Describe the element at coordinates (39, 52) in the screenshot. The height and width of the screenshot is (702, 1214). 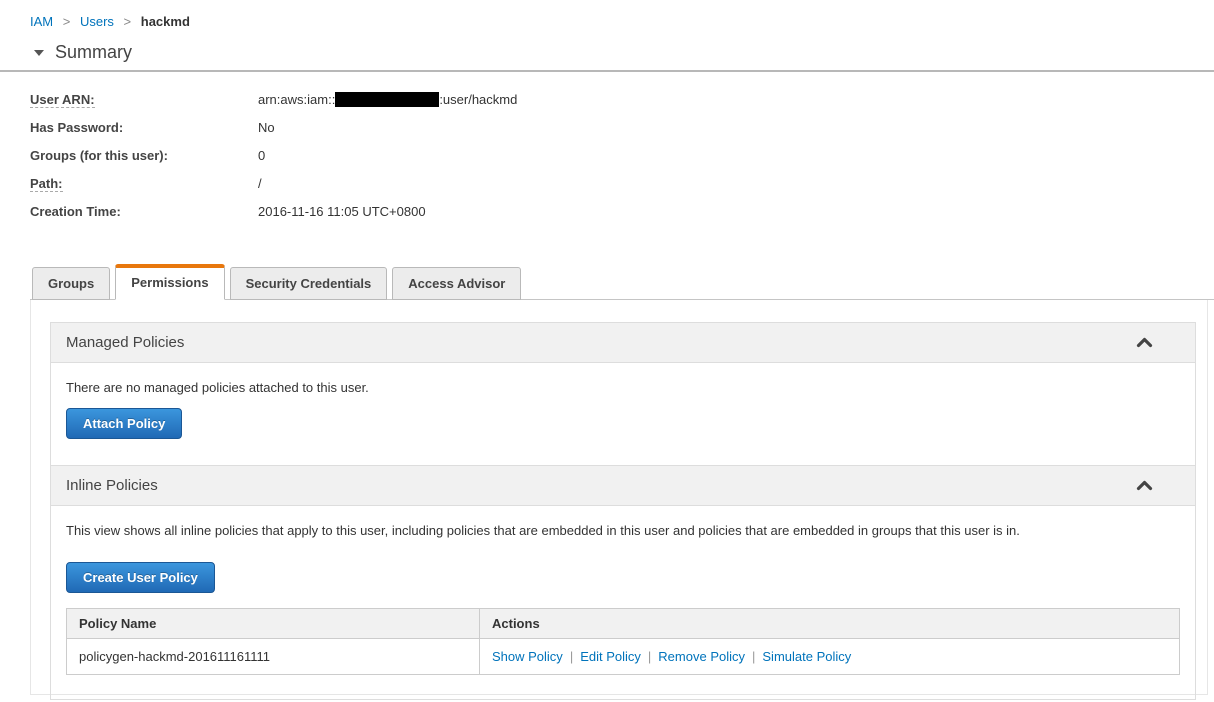
I see `caret-down-icon` at that location.